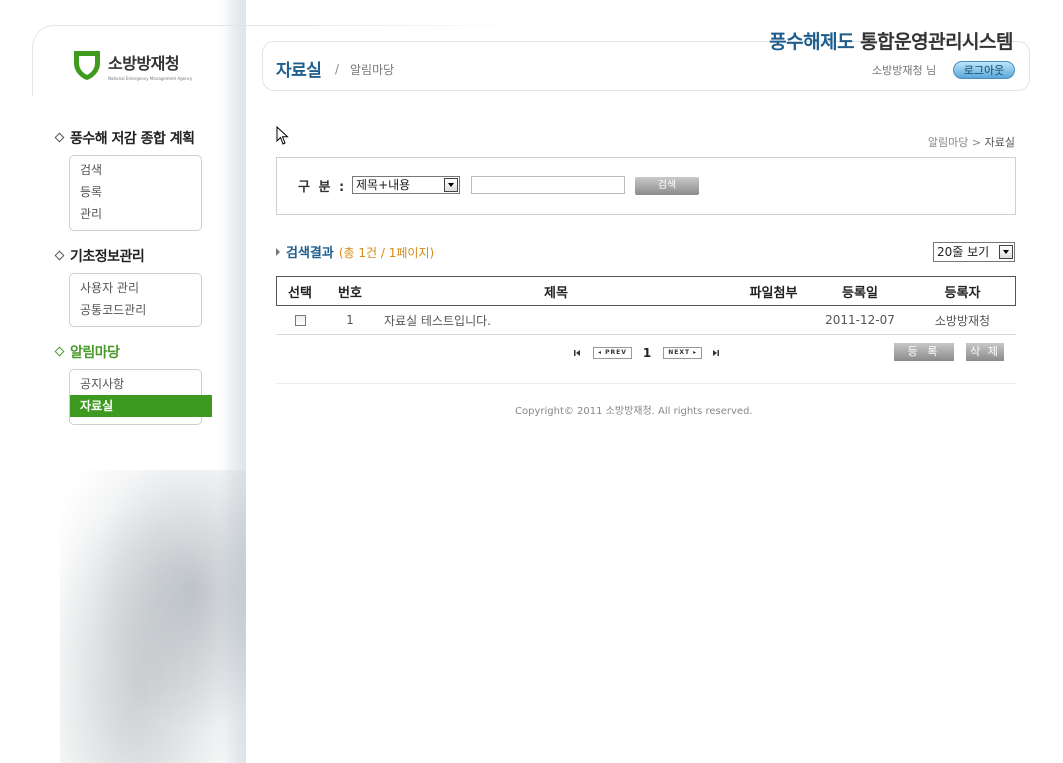 The height and width of the screenshot is (763, 1063). I want to click on menu-section-notice: 알림마당, so click(87, 352).